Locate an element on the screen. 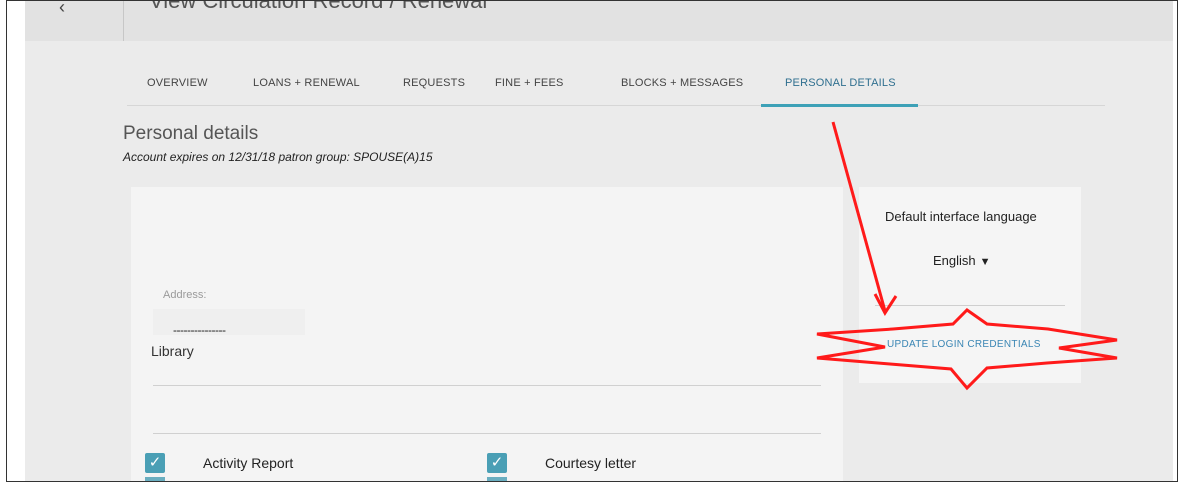 The width and height of the screenshot is (1184, 484). tab-blocks-messages: BLOCKS + MESSAGES is located at coordinates (682, 83).